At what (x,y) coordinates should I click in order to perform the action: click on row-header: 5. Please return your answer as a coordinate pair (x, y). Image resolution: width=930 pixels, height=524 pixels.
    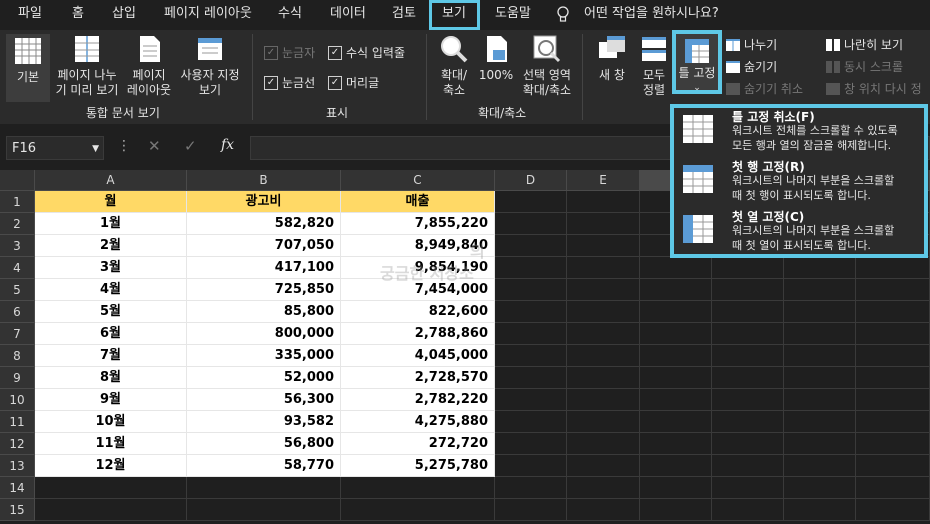
    Looking at the image, I should click on (17, 290).